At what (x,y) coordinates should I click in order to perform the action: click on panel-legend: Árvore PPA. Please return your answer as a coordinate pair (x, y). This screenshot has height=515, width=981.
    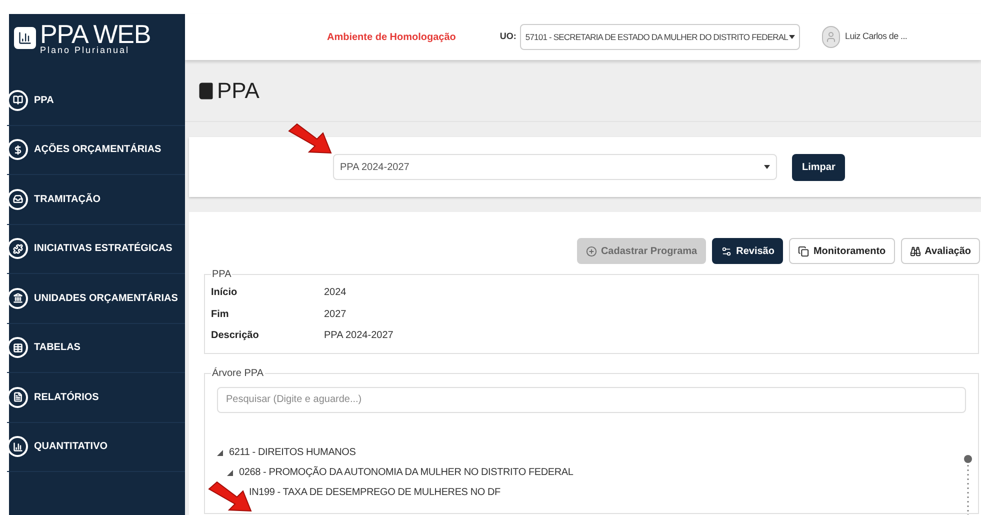
    Looking at the image, I should click on (237, 373).